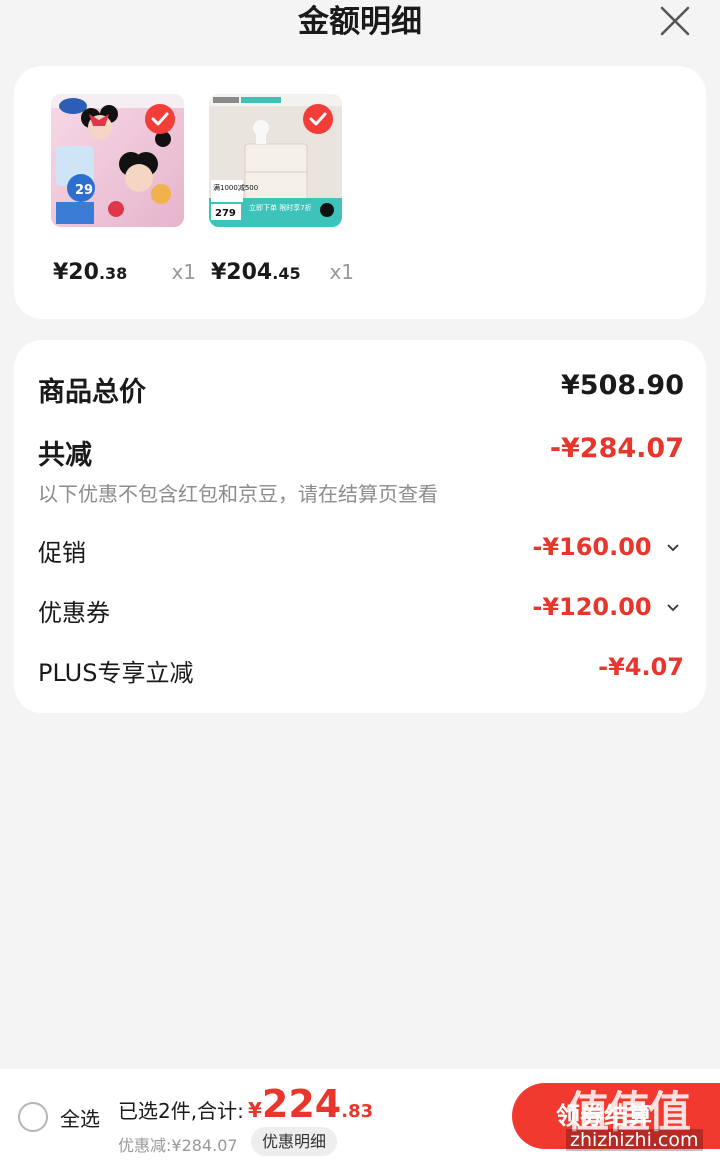 The image size is (720, 1162). I want to click on price-int: ¥20, so click(76, 272).